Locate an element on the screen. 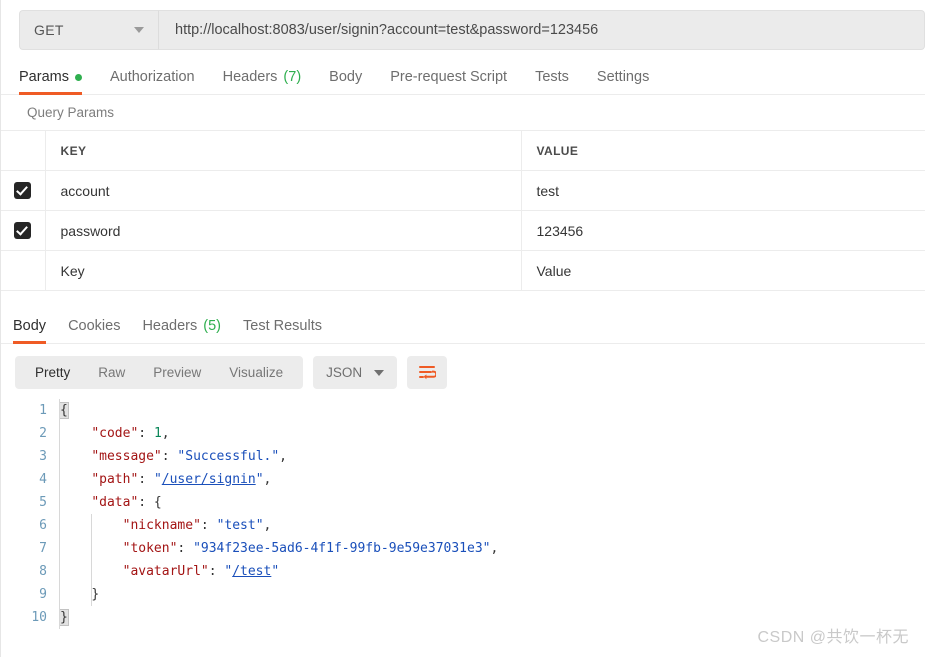 This screenshot has width=925, height=657. table-row: account test is located at coordinates (463, 190).